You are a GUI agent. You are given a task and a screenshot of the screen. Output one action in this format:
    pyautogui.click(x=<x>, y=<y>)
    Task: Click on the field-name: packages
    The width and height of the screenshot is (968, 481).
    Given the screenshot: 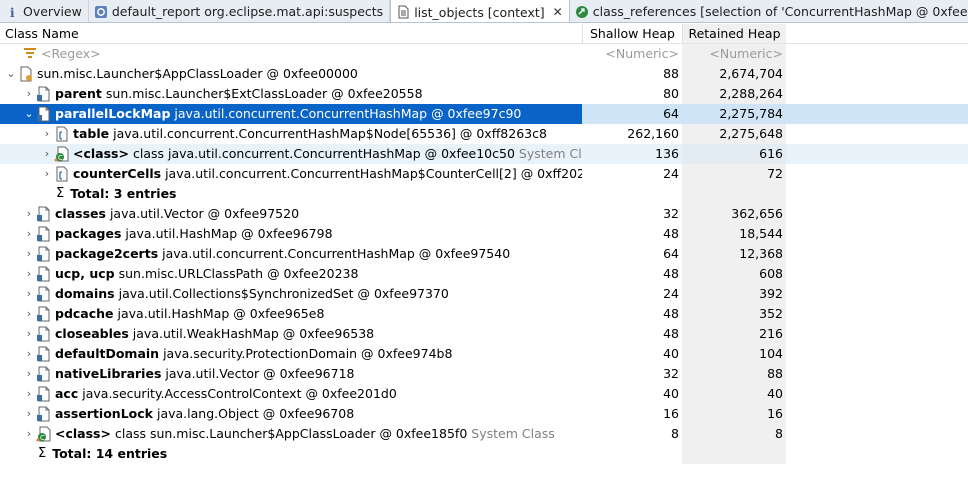 What is the action you would take?
    pyautogui.click(x=88, y=233)
    